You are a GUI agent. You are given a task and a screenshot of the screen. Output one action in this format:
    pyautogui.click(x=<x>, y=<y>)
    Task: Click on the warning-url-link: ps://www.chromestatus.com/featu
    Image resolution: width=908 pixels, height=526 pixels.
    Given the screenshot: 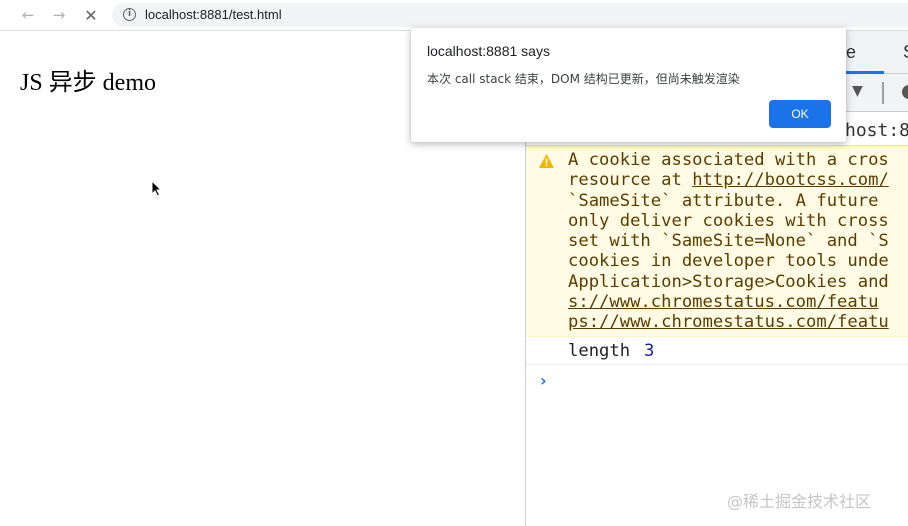 What is the action you would take?
    pyautogui.click(x=738, y=322)
    